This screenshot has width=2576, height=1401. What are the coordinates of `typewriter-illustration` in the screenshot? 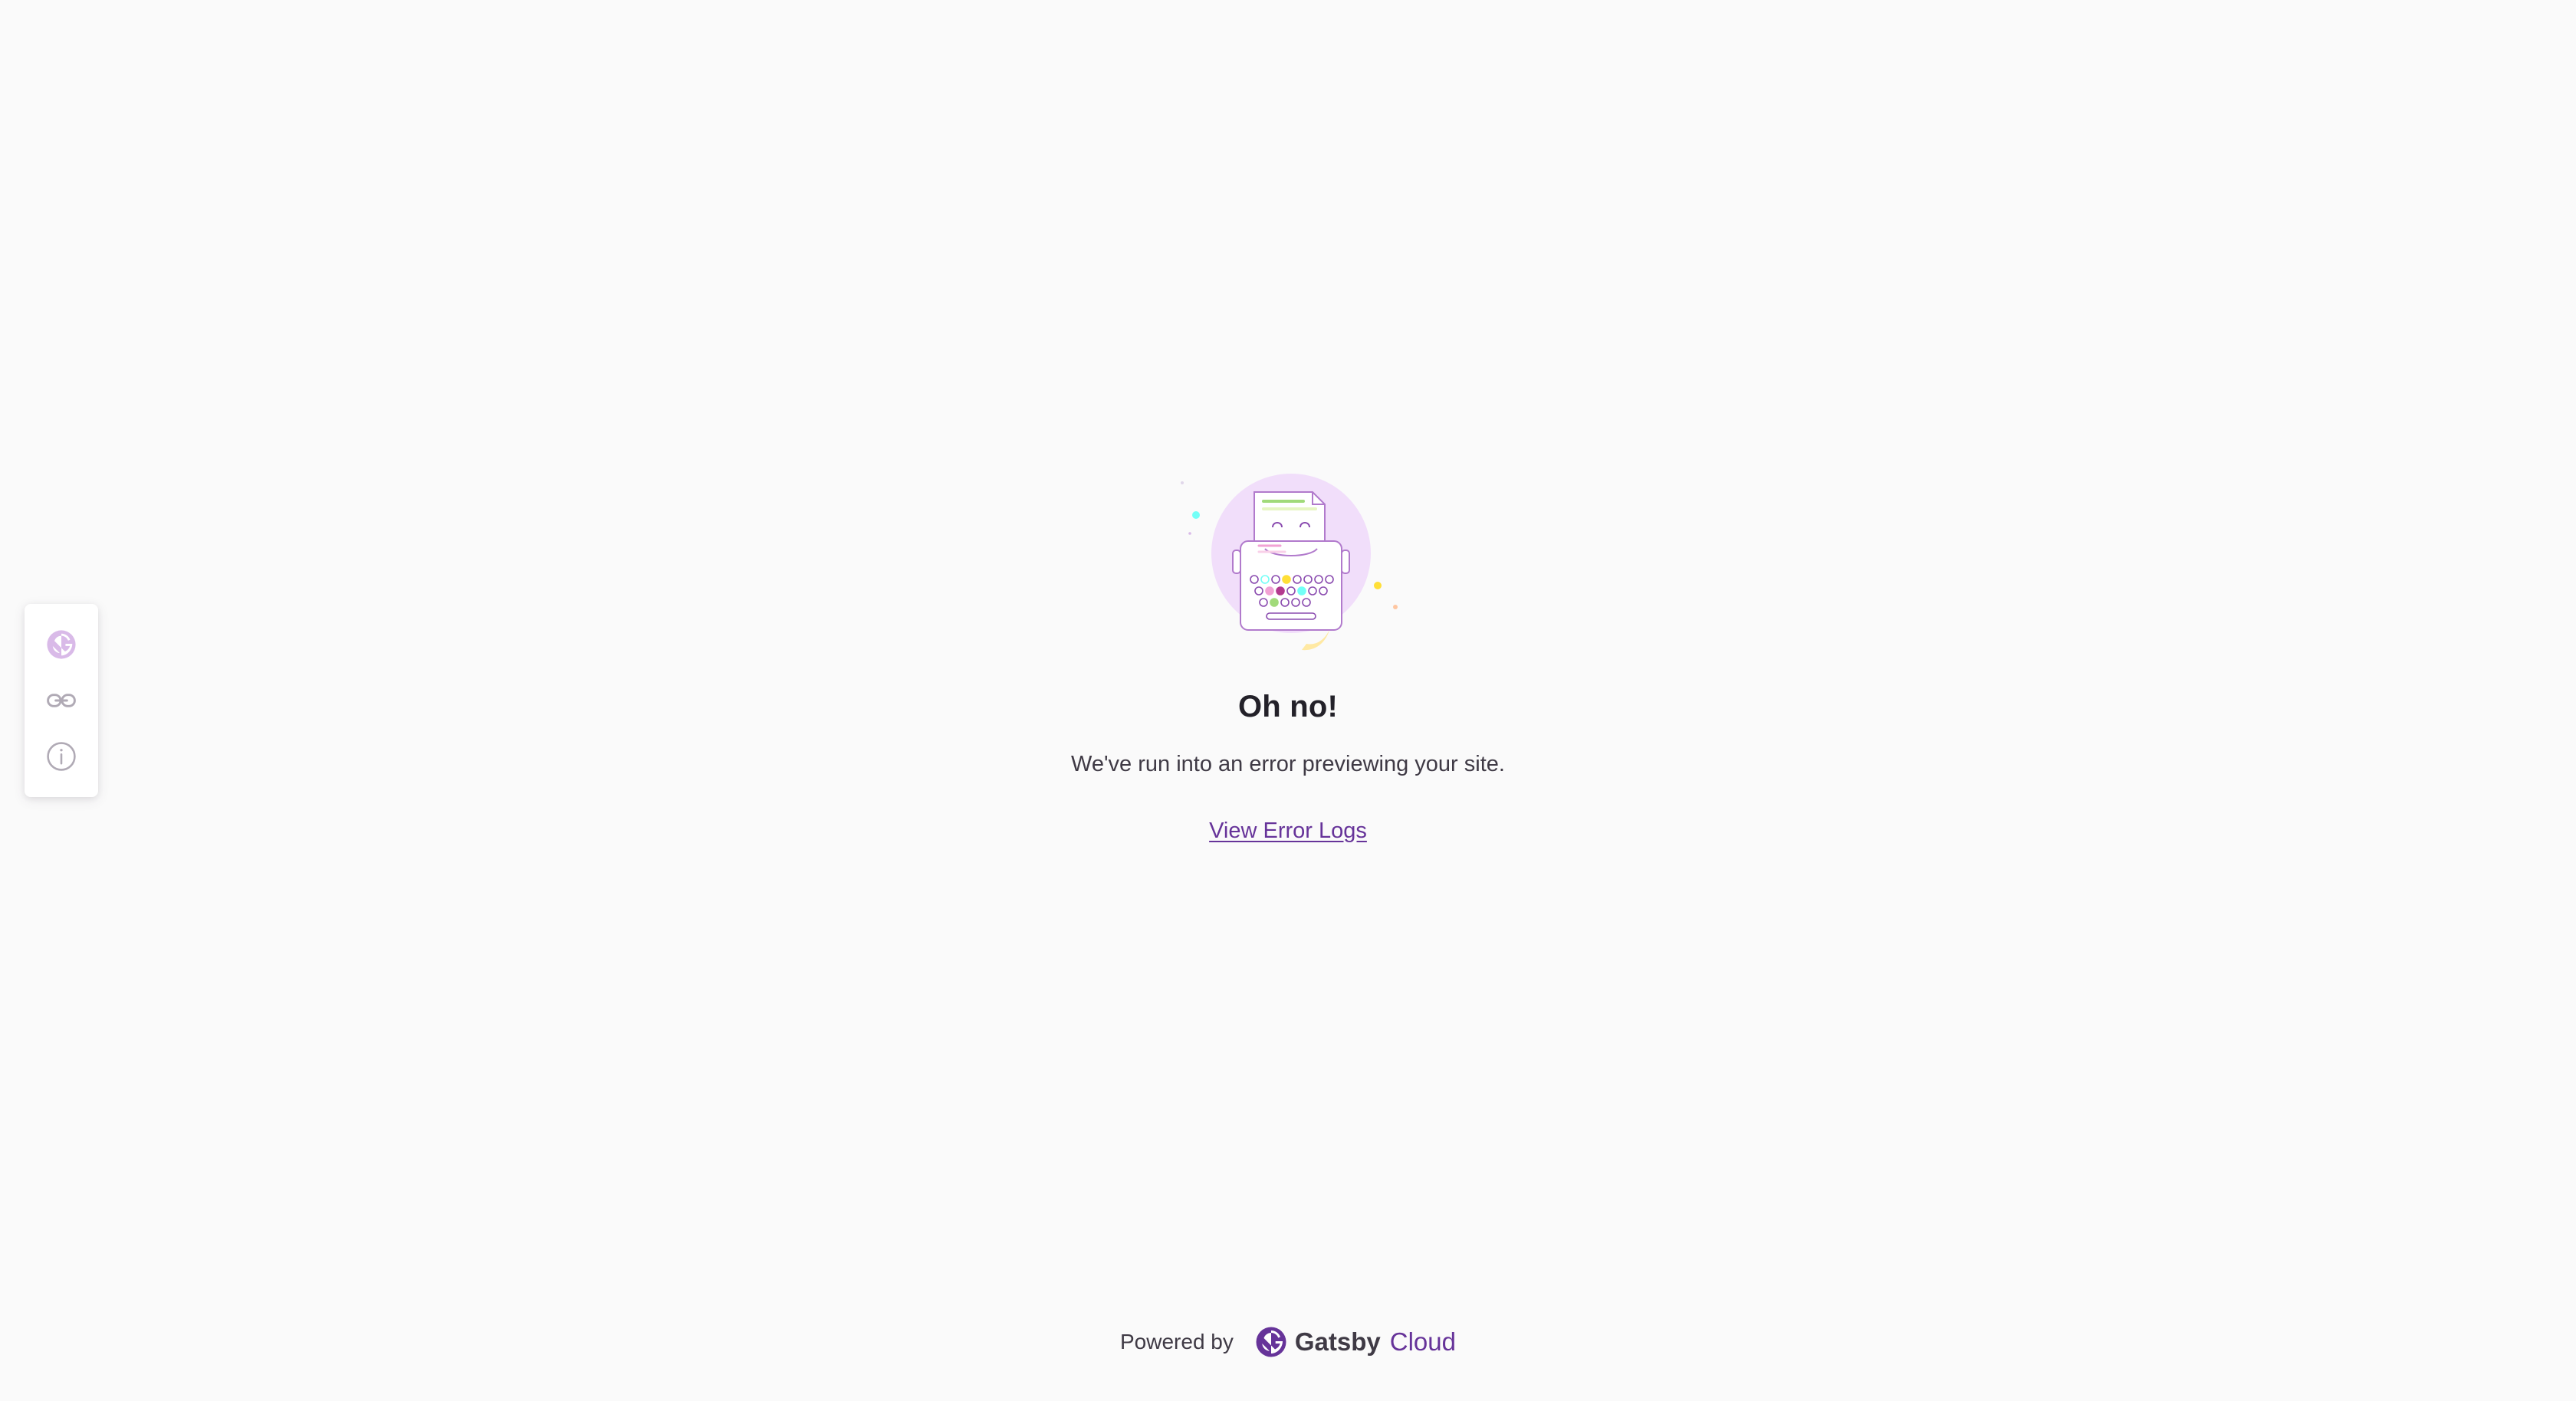 It's located at (1290, 562).